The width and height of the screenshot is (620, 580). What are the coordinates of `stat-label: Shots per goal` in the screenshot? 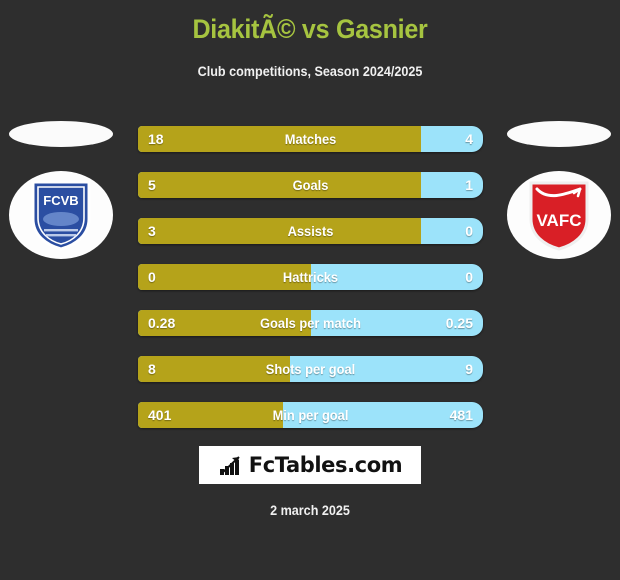 It's located at (310, 369).